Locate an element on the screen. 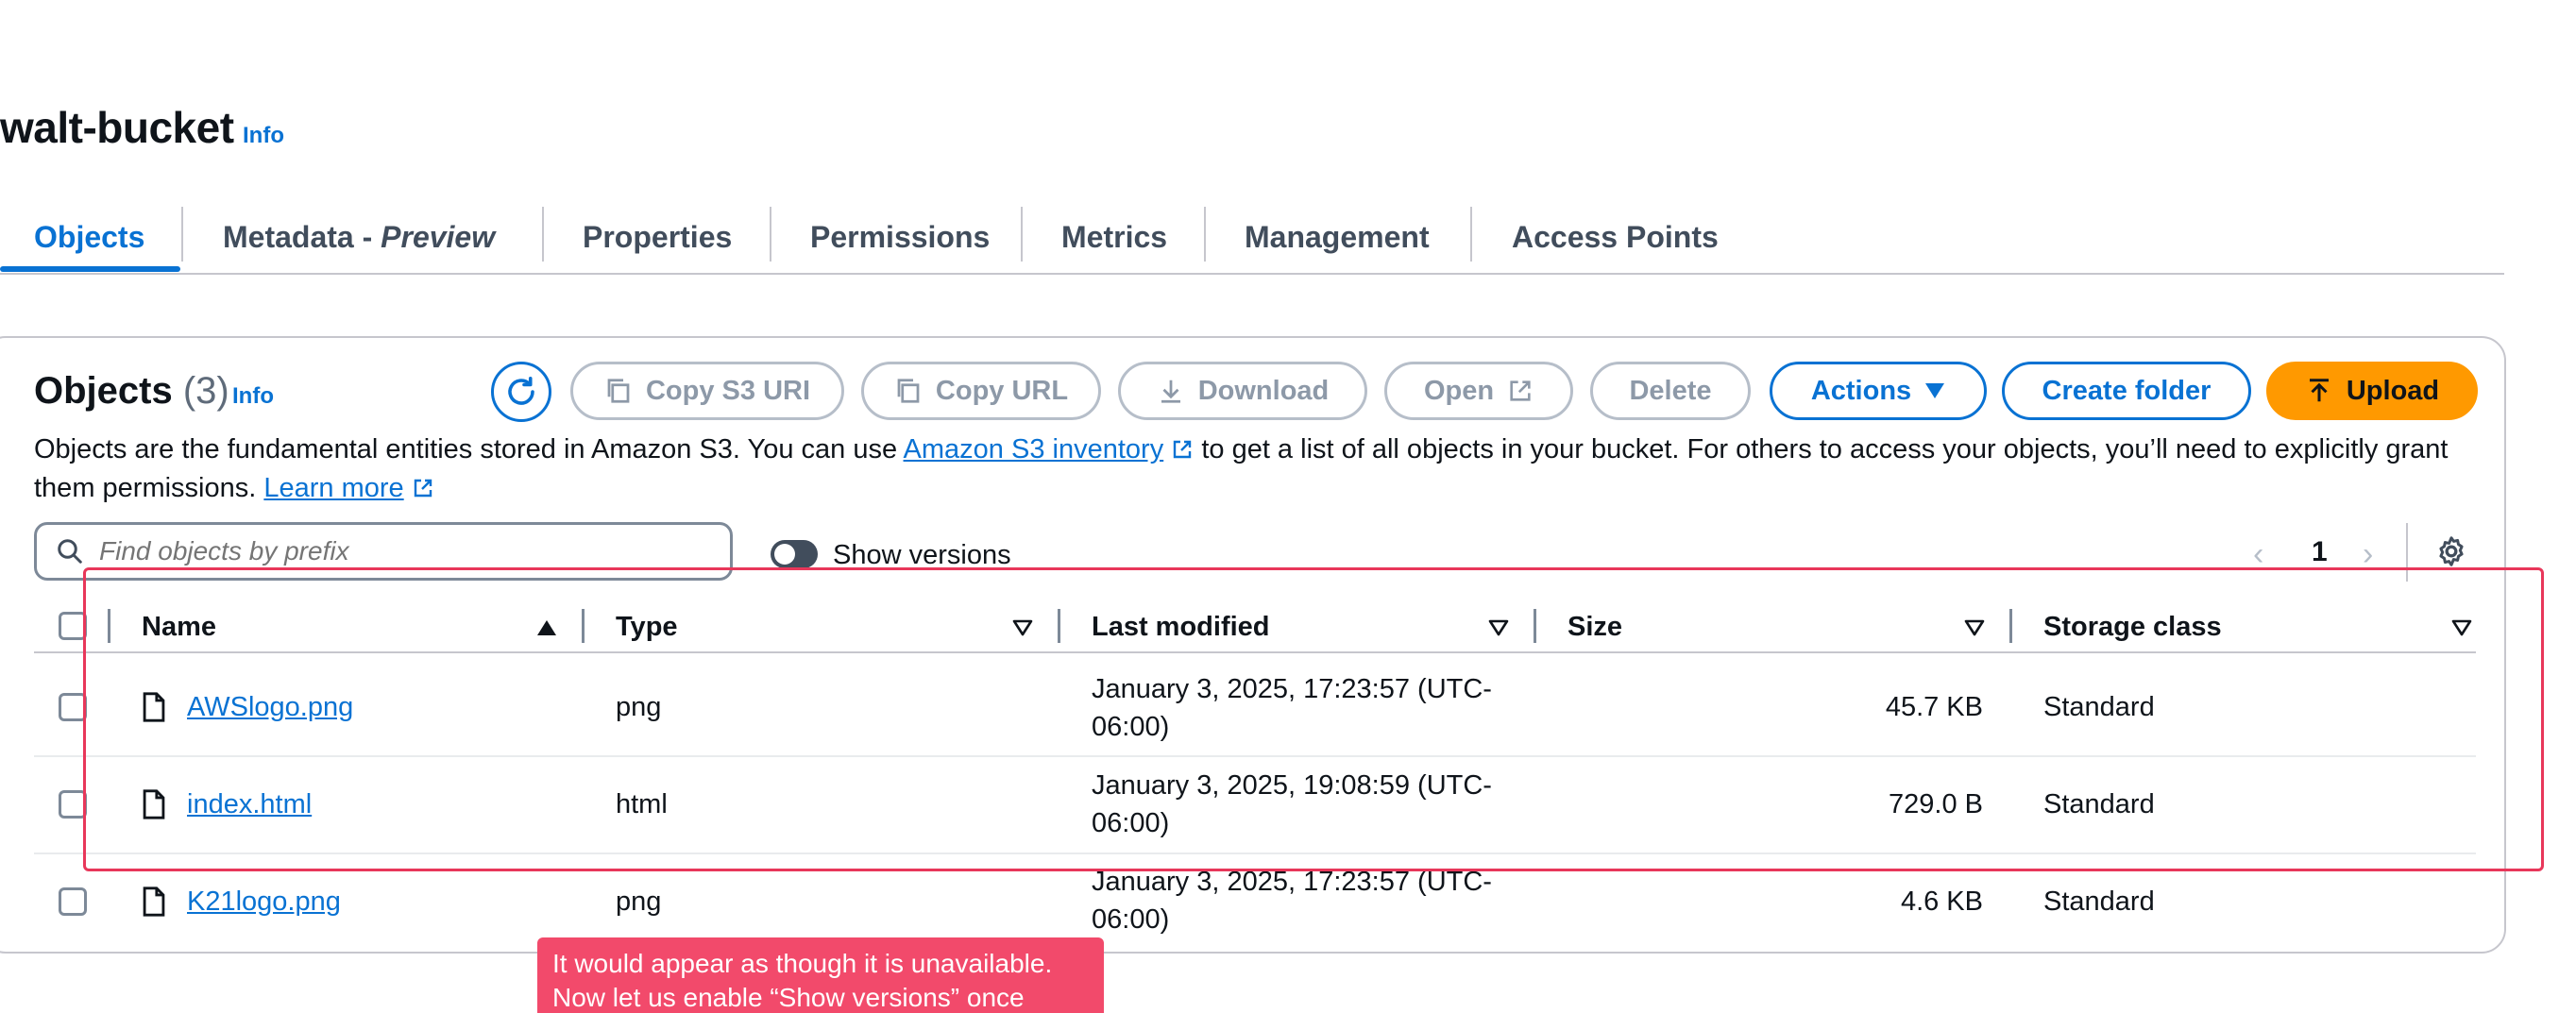  refresh-icon is located at coordinates (521, 390).